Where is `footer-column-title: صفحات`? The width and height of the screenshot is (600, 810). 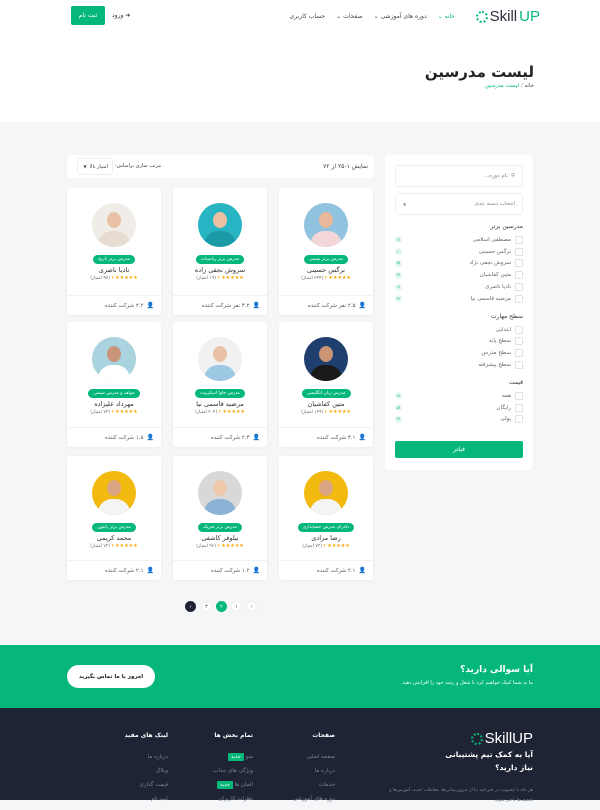
footer-column-title: صفحات is located at coordinates (323, 735).